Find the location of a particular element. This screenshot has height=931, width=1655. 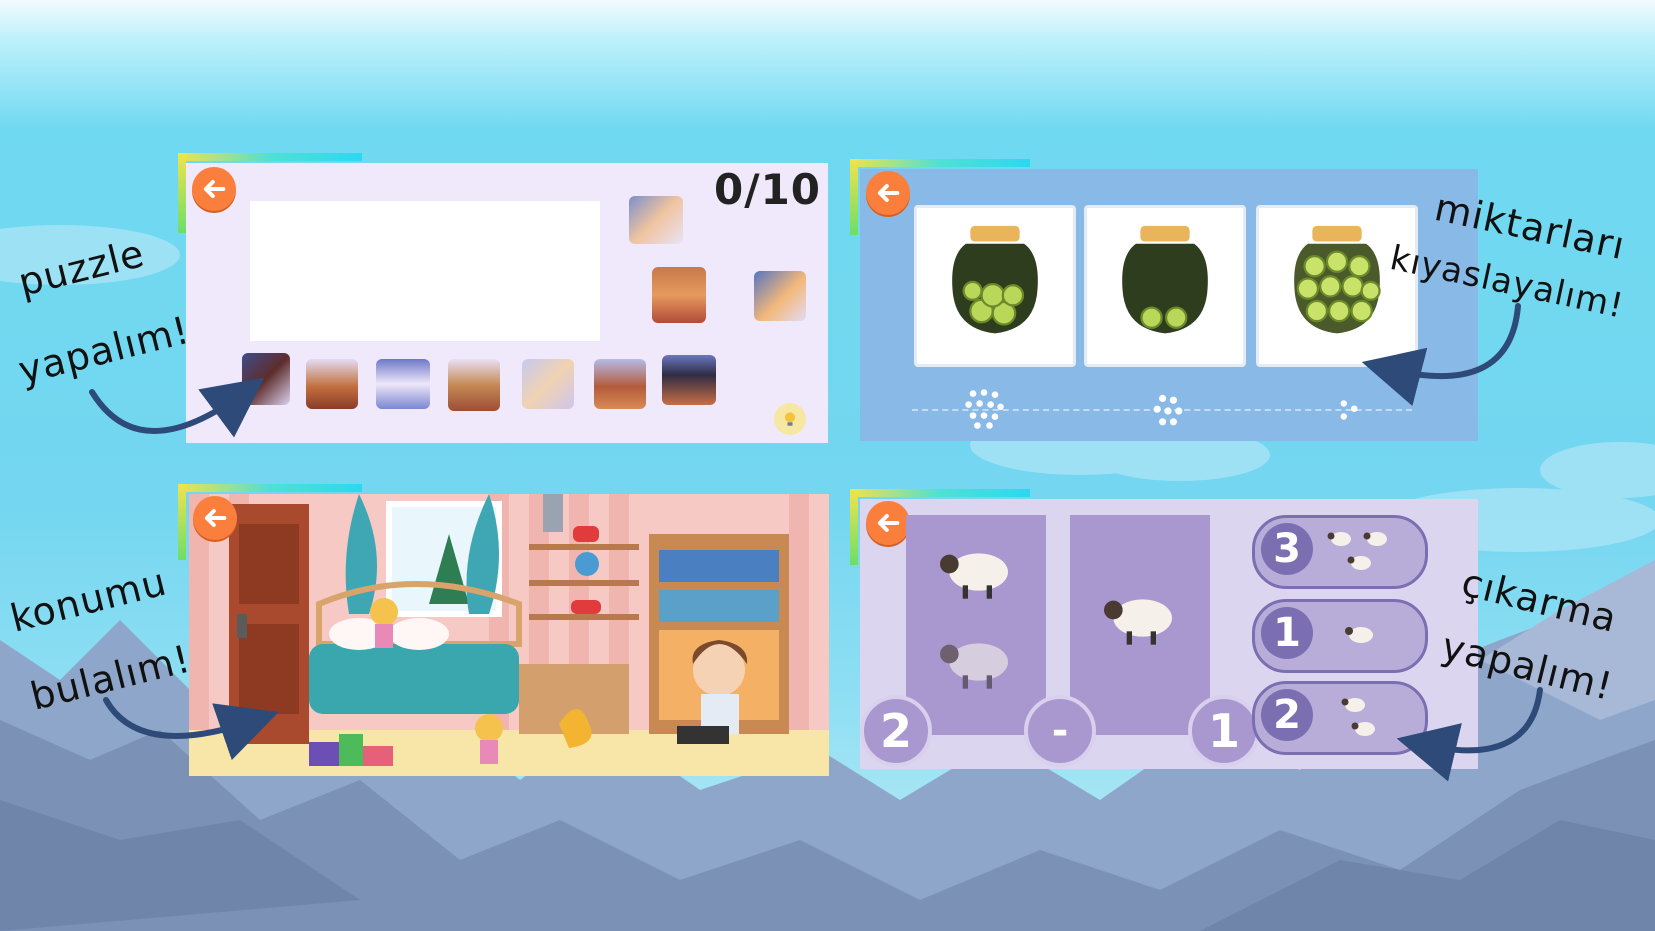

puzzle-game-panel: 0/10 is located at coordinates (507, 303).